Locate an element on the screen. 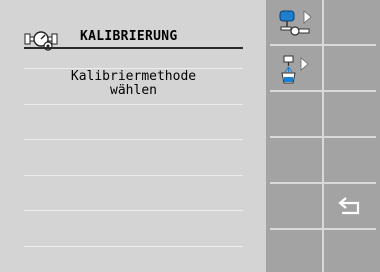 This screenshot has height=272, width=380. select-method-label: Kalibriermethode wählen is located at coordinates (133, 84).